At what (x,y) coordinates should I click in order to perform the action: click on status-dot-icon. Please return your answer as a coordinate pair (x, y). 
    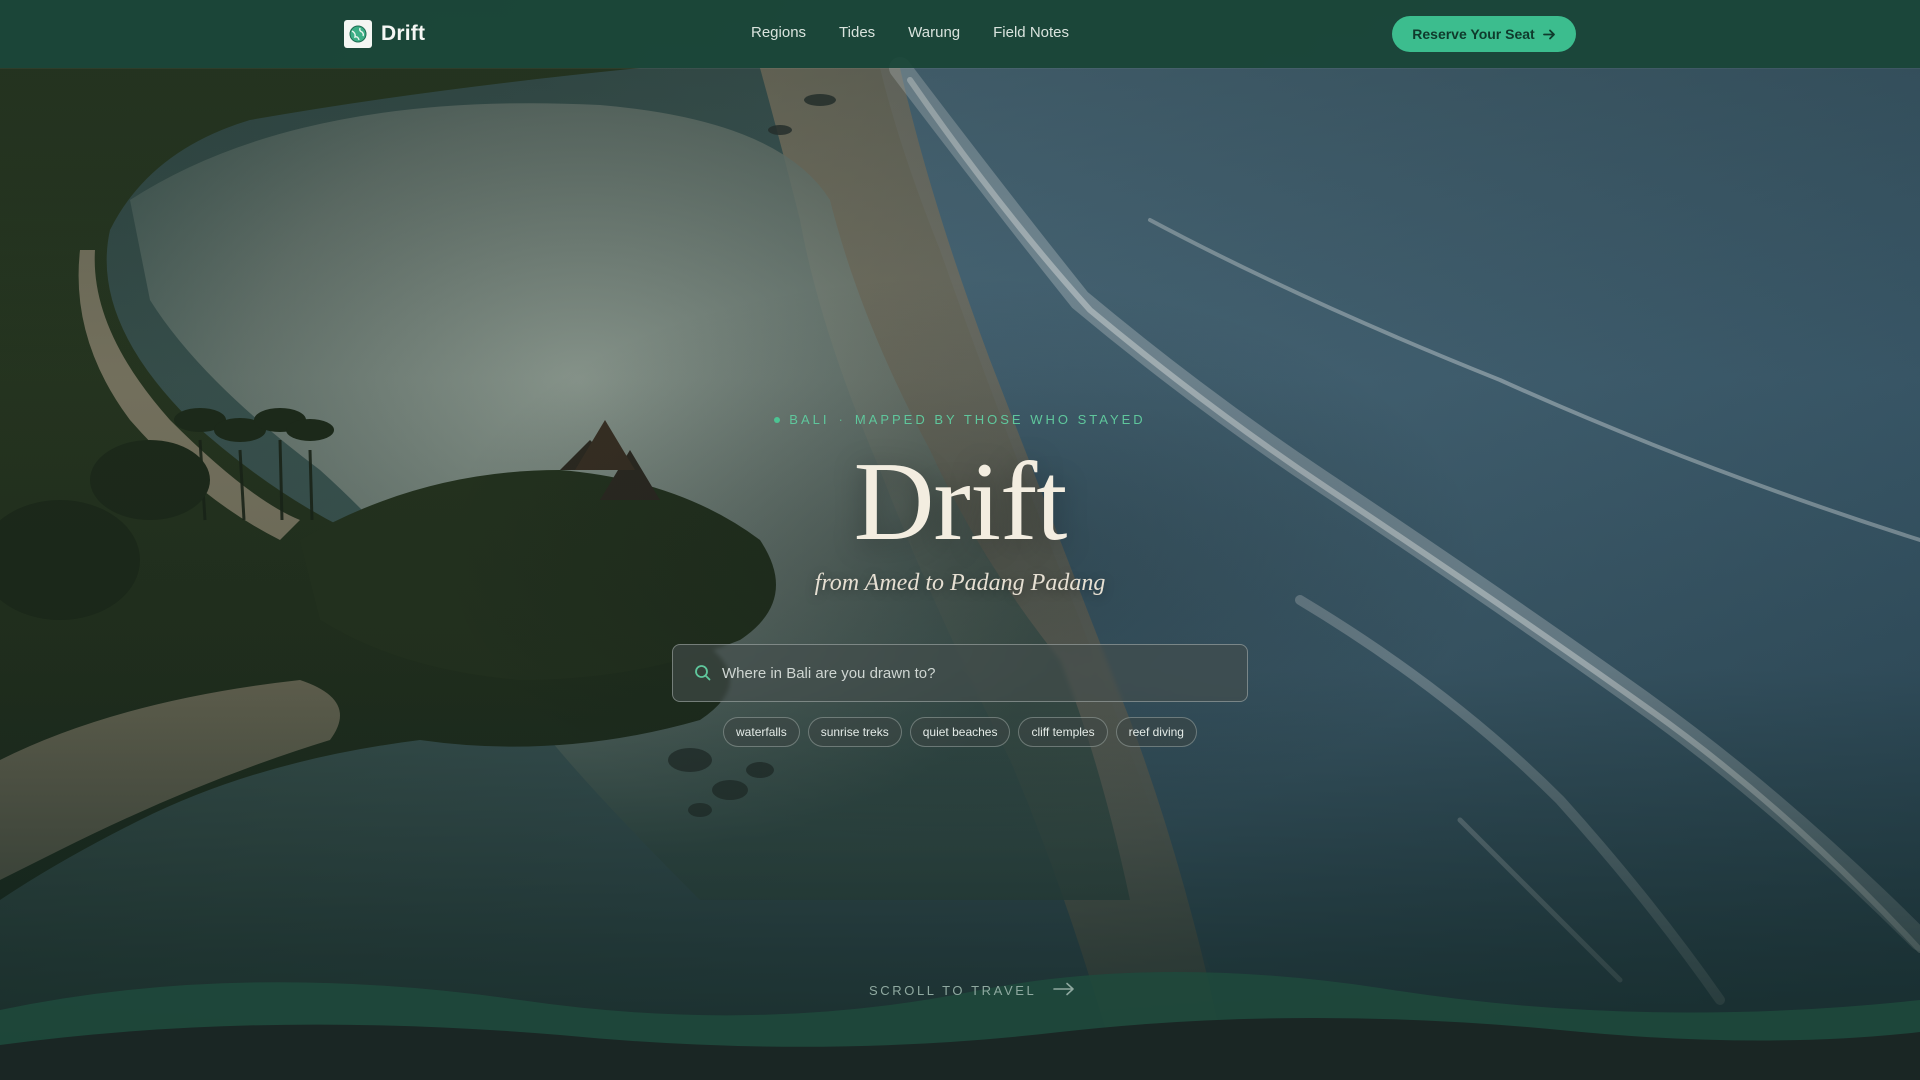
    Looking at the image, I should click on (777, 419).